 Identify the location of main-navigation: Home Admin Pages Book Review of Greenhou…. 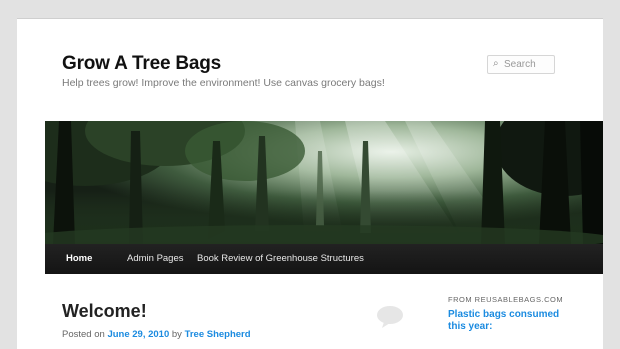
(324, 259).